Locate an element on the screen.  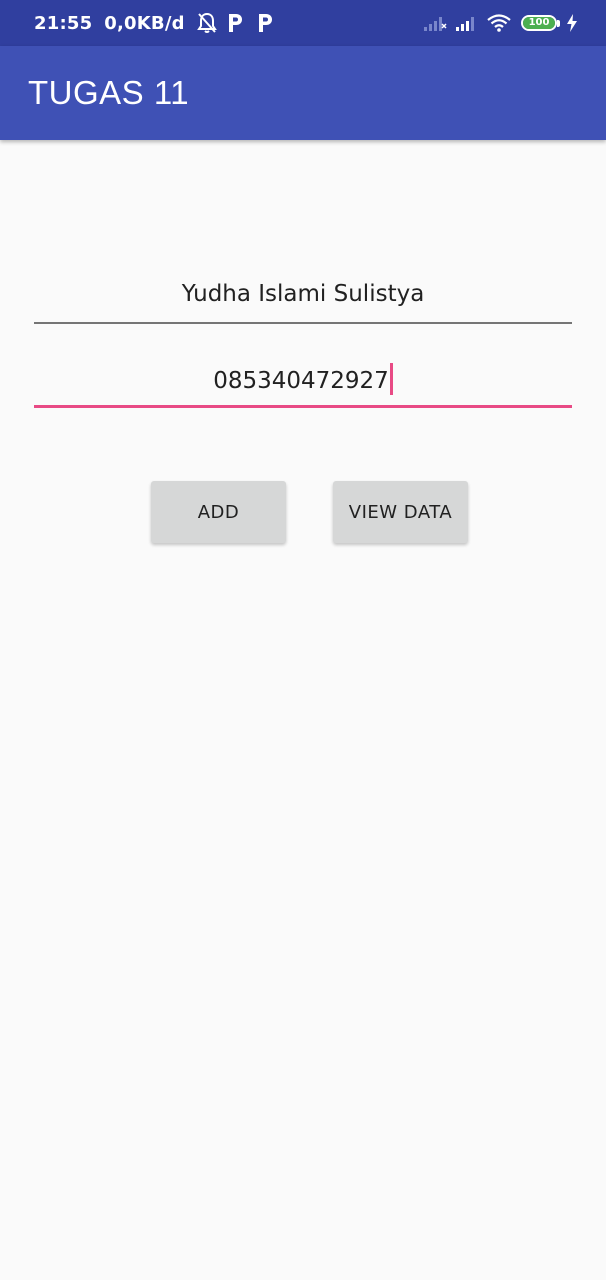
phone-input-text: 085340472927 is located at coordinates (301, 381).